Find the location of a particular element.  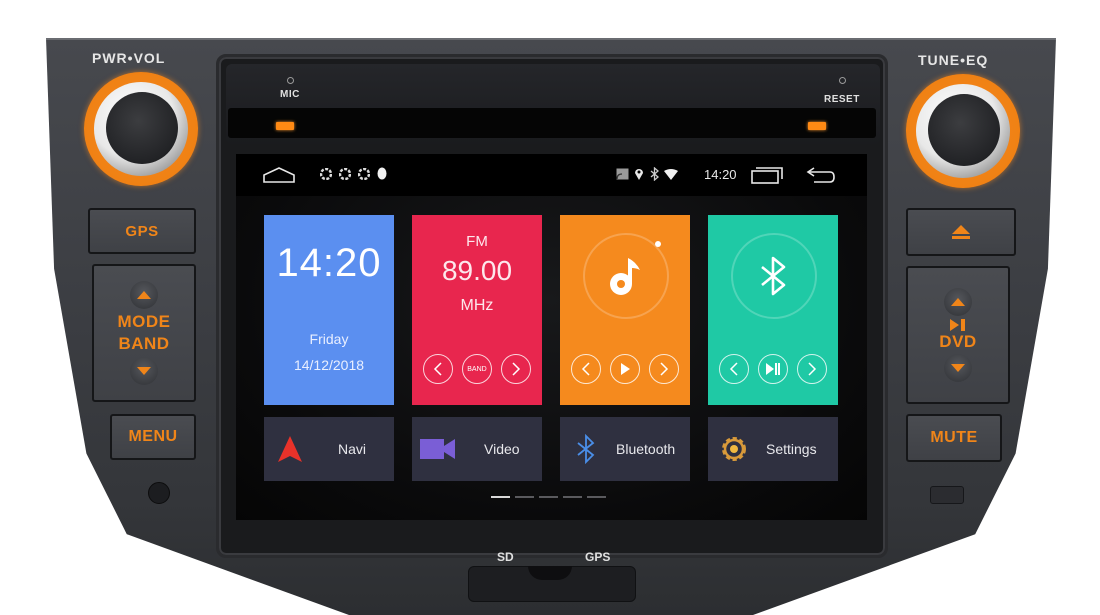

bt-next-button is located at coordinates (812, 369).